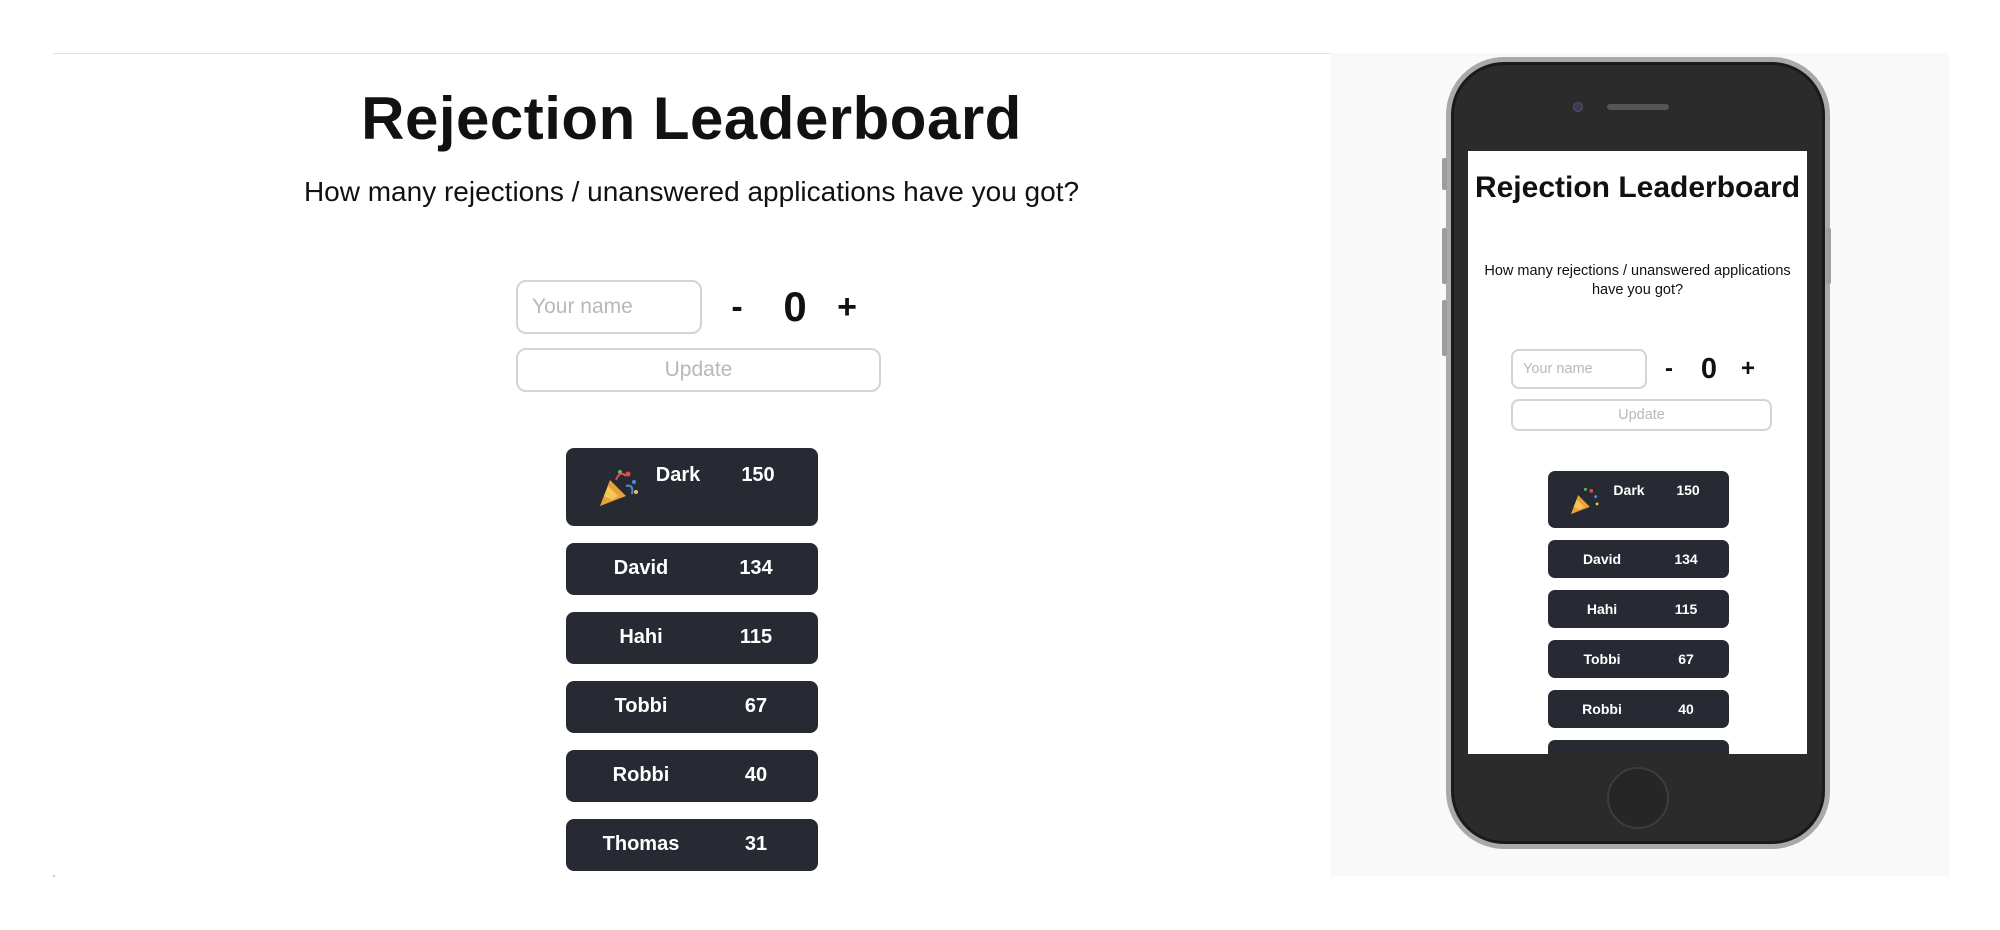  I want to click on phone-power-button, so click(1828, 256).